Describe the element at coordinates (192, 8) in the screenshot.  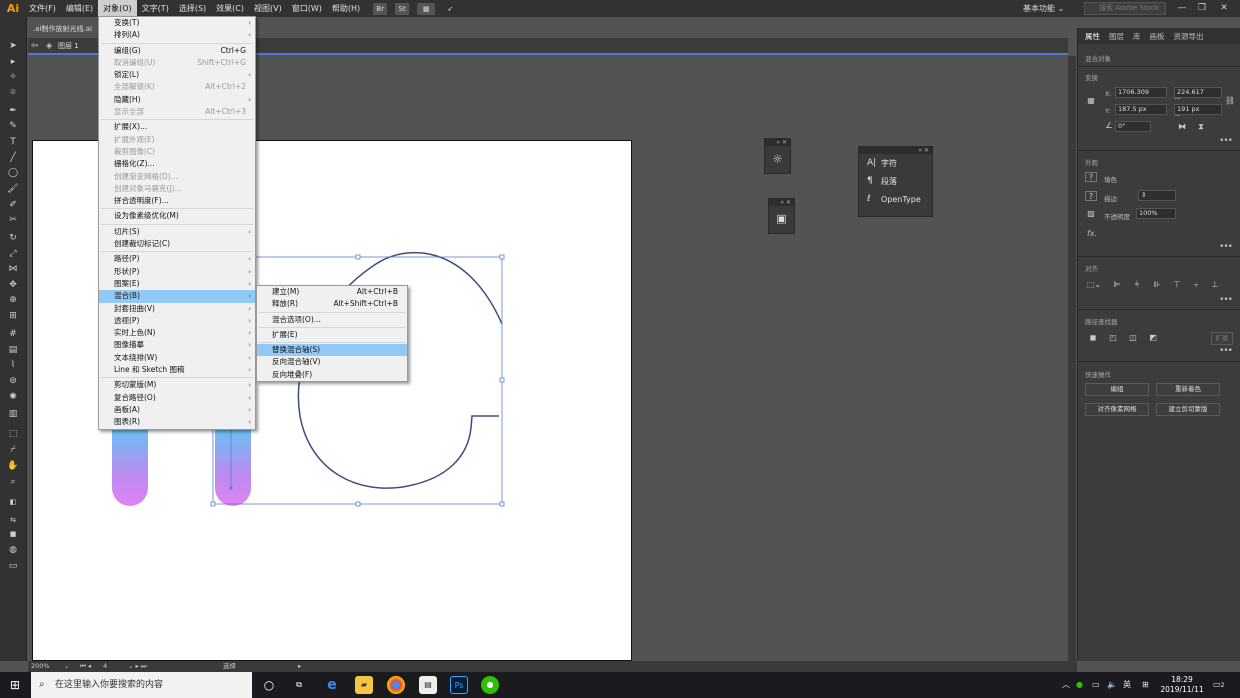
I see `menu-select: 选择(S)` at that location.